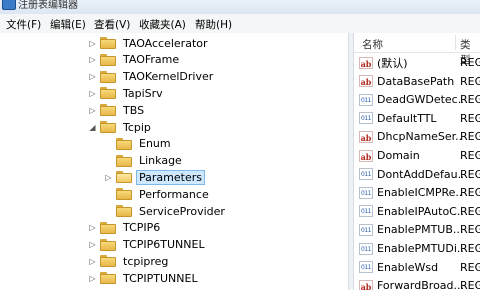 The height and width of the screenshot is (290, 480). Describe the element at coordinates (417, 267) in the screenshot. I see `value-row: 011 EnableWsd REG` at that location.